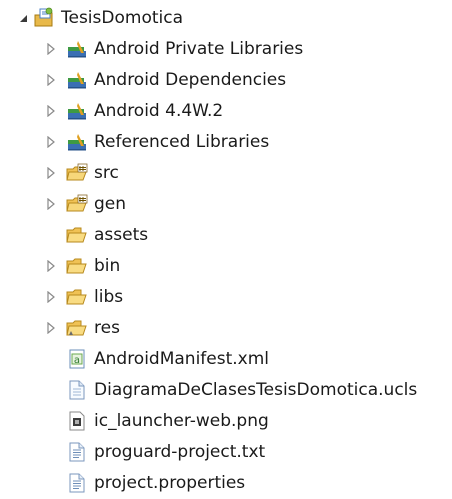  What do you see at coordinates (182, 142) in the screenshot?
I see `tree-item-label: Referenced Libraries` at bounding box center [182, 142].